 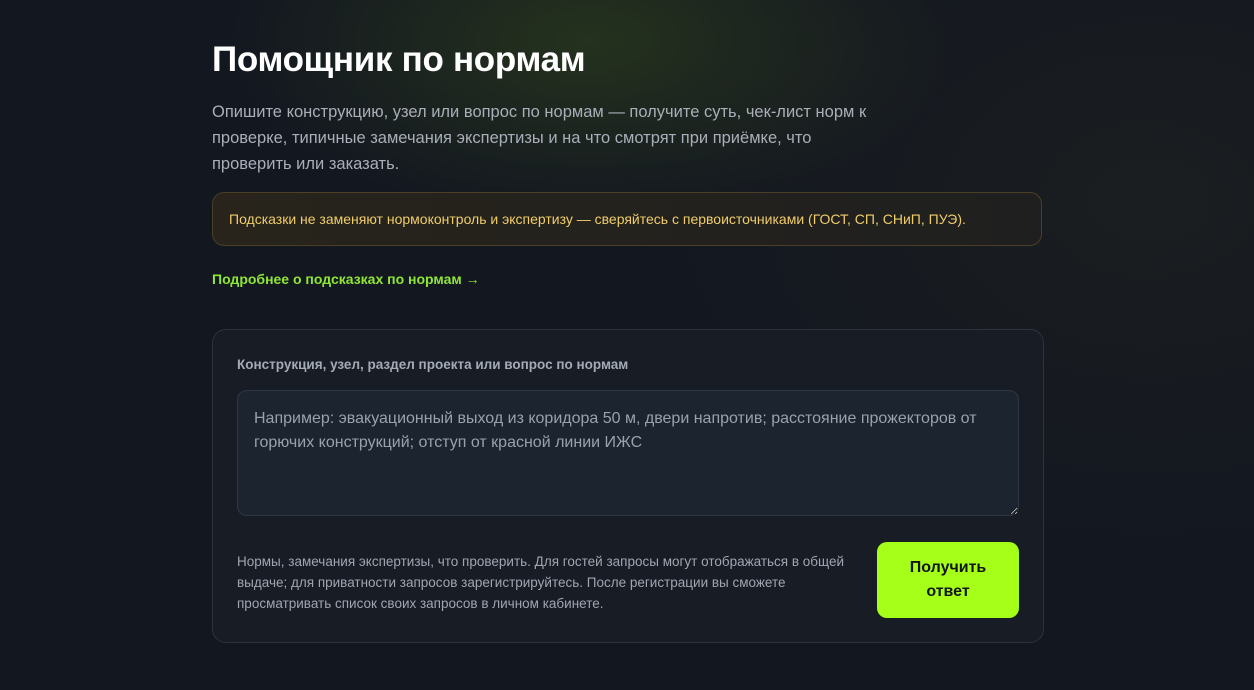 I want to click on page-title: Помощник по нормам, so click(x=399, y=59).